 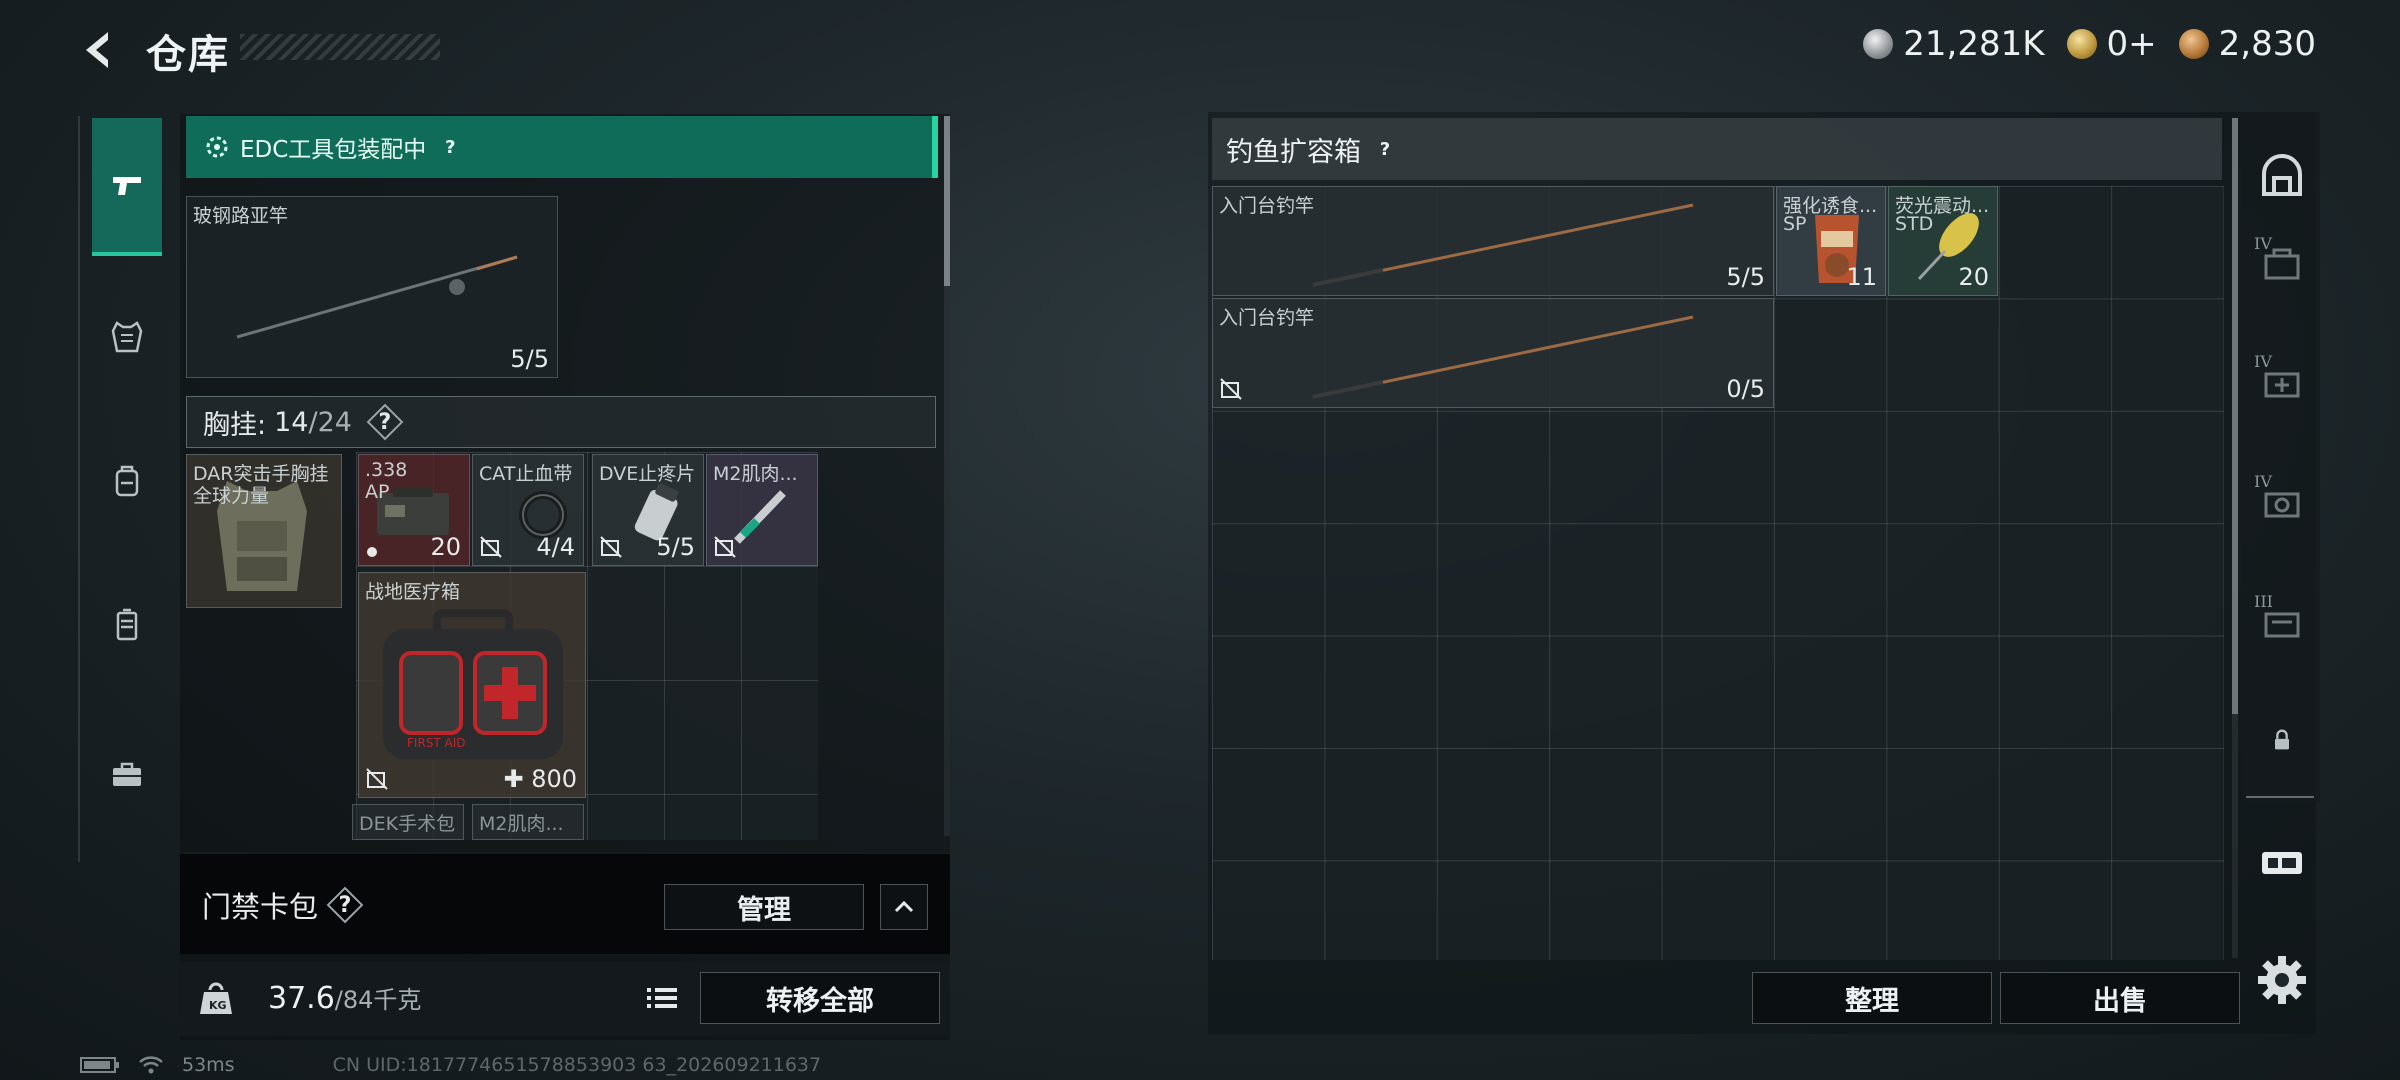 What do you see at coordinates (2235, 416) in the screenshot?
I see `storage-scrollbar` at bounding box center [2235, 416].